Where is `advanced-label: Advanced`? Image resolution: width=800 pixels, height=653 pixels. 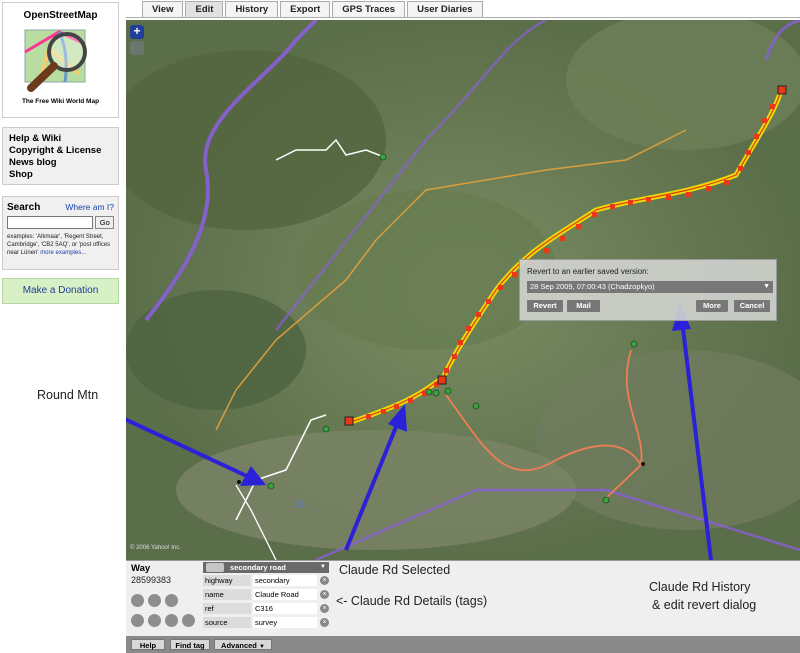 advanced-label: Advanced is located at coordinates (239, 645).